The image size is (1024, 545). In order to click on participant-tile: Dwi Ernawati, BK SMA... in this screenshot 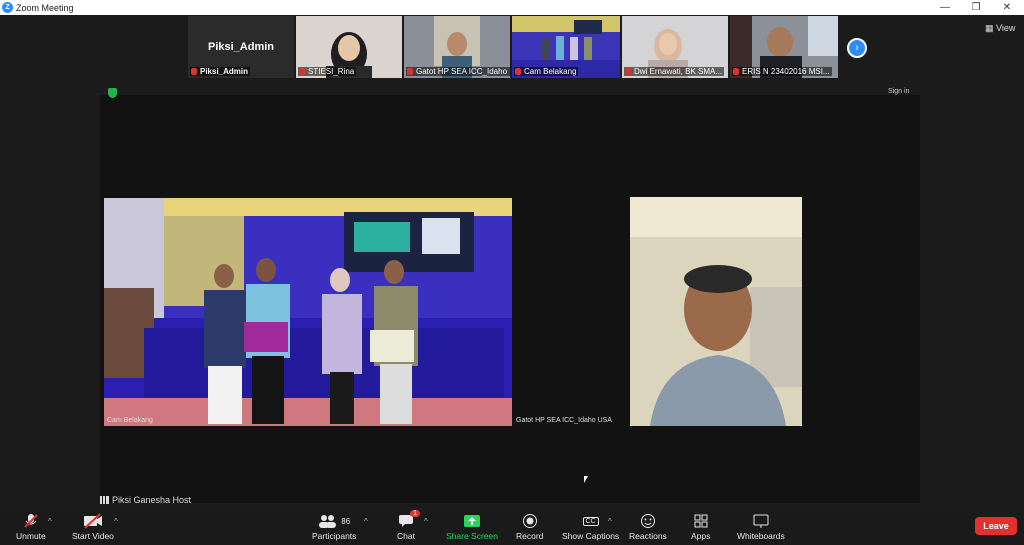, I will do `click(675, 47)`.